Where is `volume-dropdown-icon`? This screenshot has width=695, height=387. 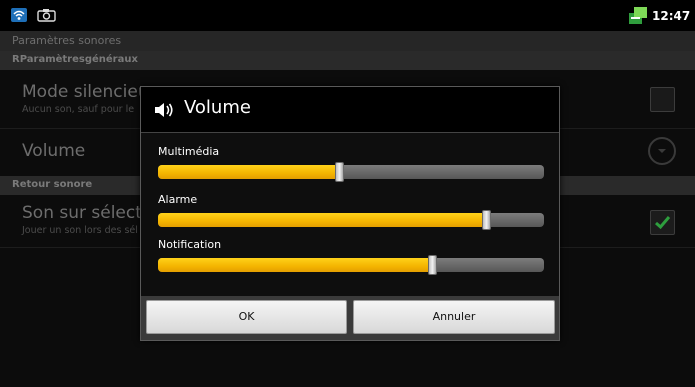
volume-dropdown-icon is located at coordinates (662, 151).